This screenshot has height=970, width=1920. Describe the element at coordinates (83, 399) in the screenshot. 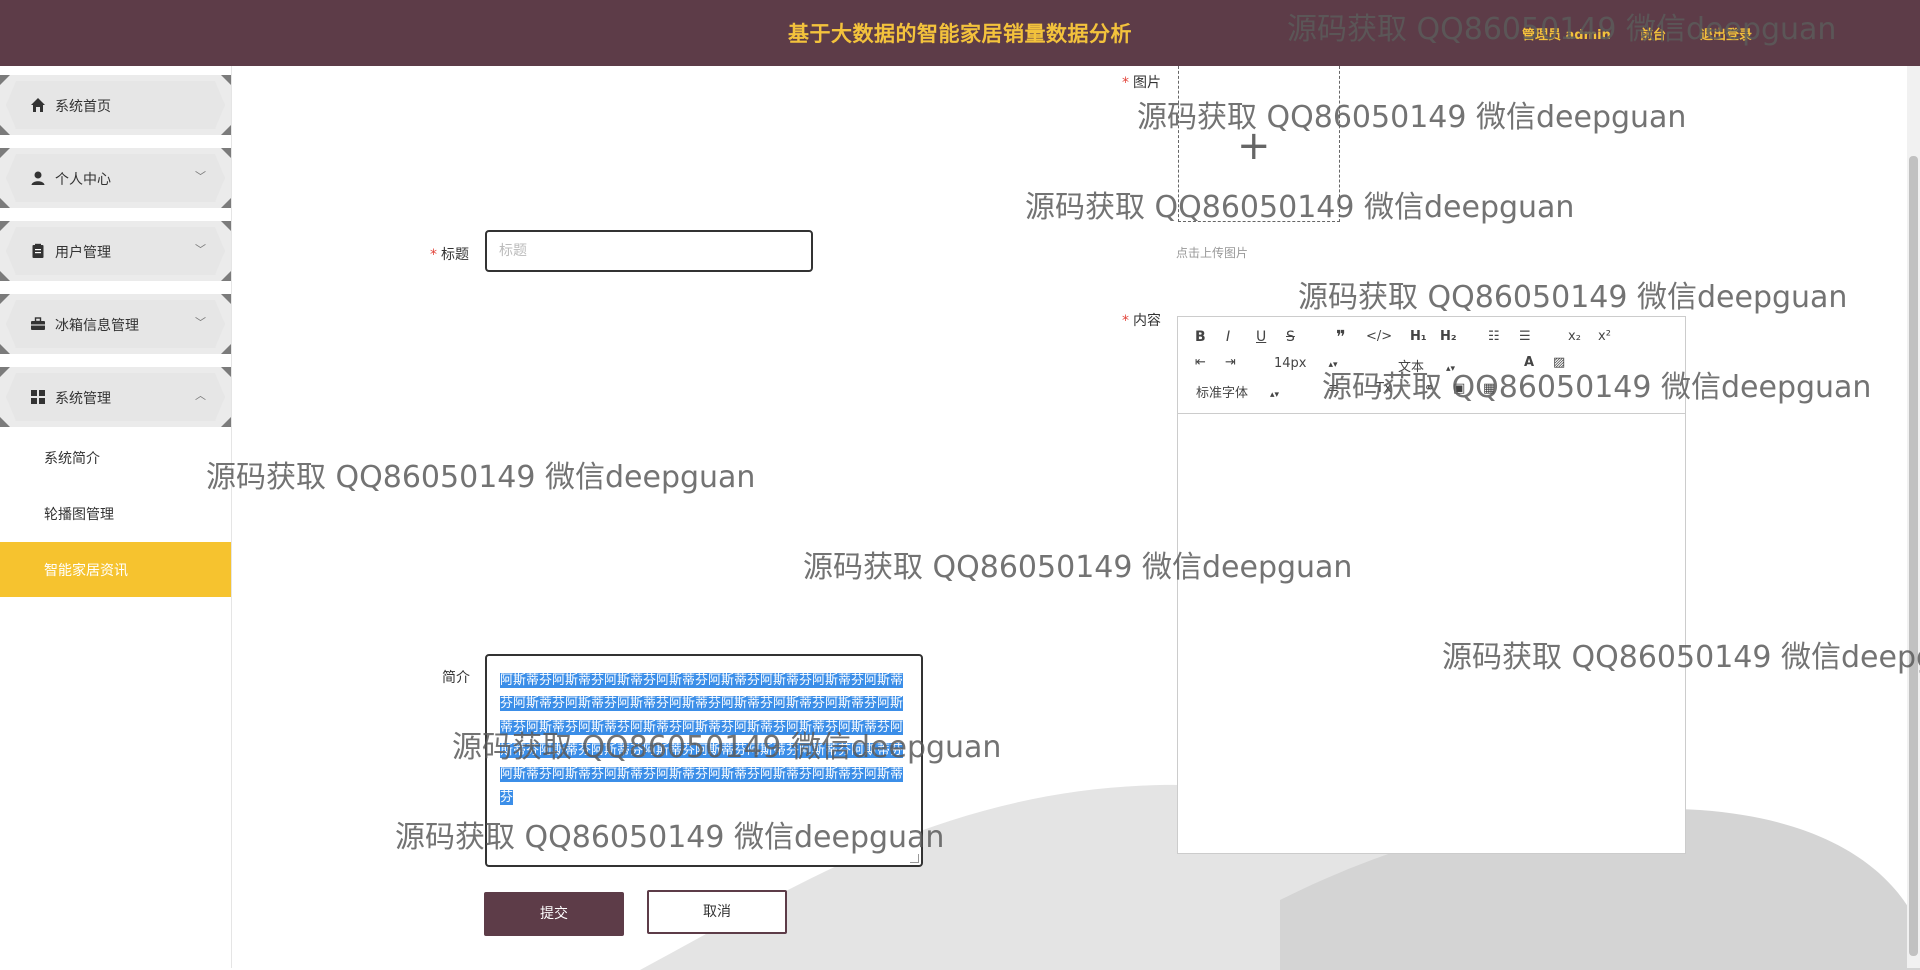

I see `sidebar-item-label: 系统管理` at that location.